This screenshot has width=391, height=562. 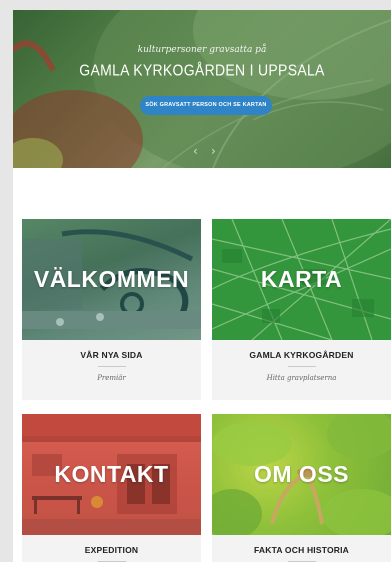 I want to click on card-image-label: KARTA, so click(x=301, y=279).